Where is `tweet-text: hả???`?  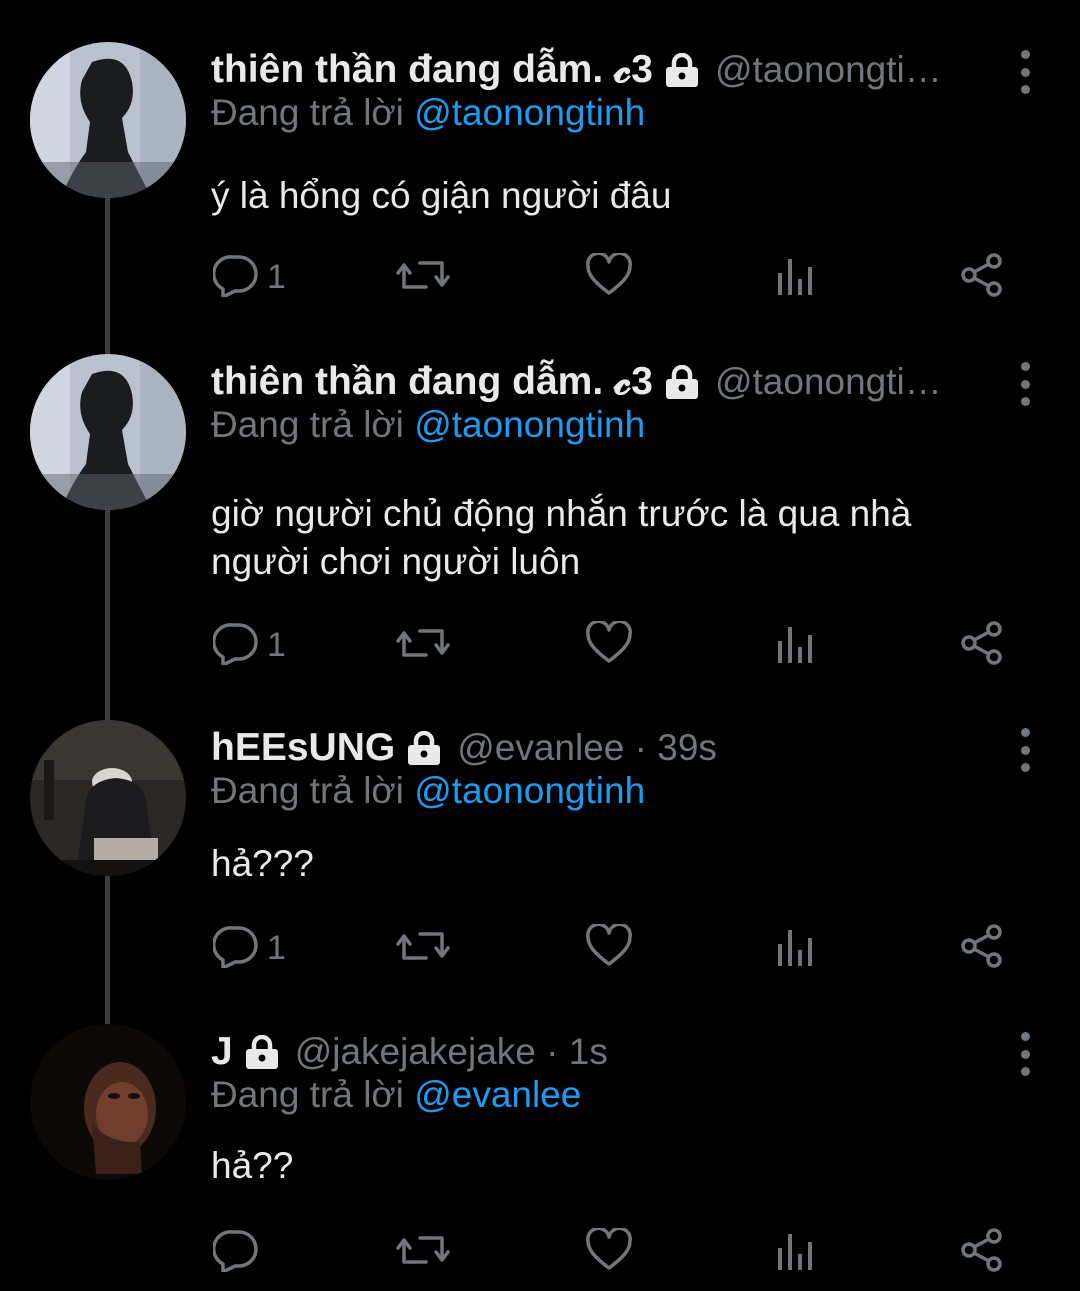
tweet-text: hả??? is located at coordinates (262, 863).